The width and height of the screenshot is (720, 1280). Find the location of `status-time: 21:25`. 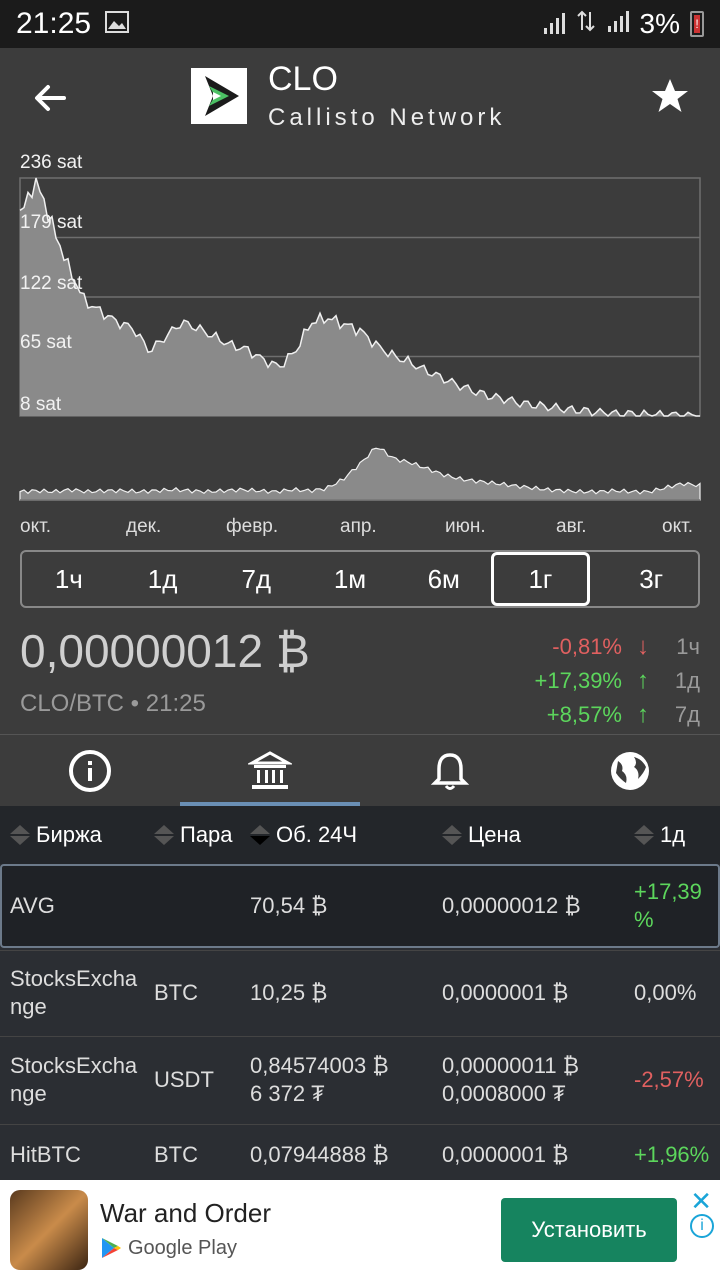

status-time: 21:25 is located at coordinates (54, 23).